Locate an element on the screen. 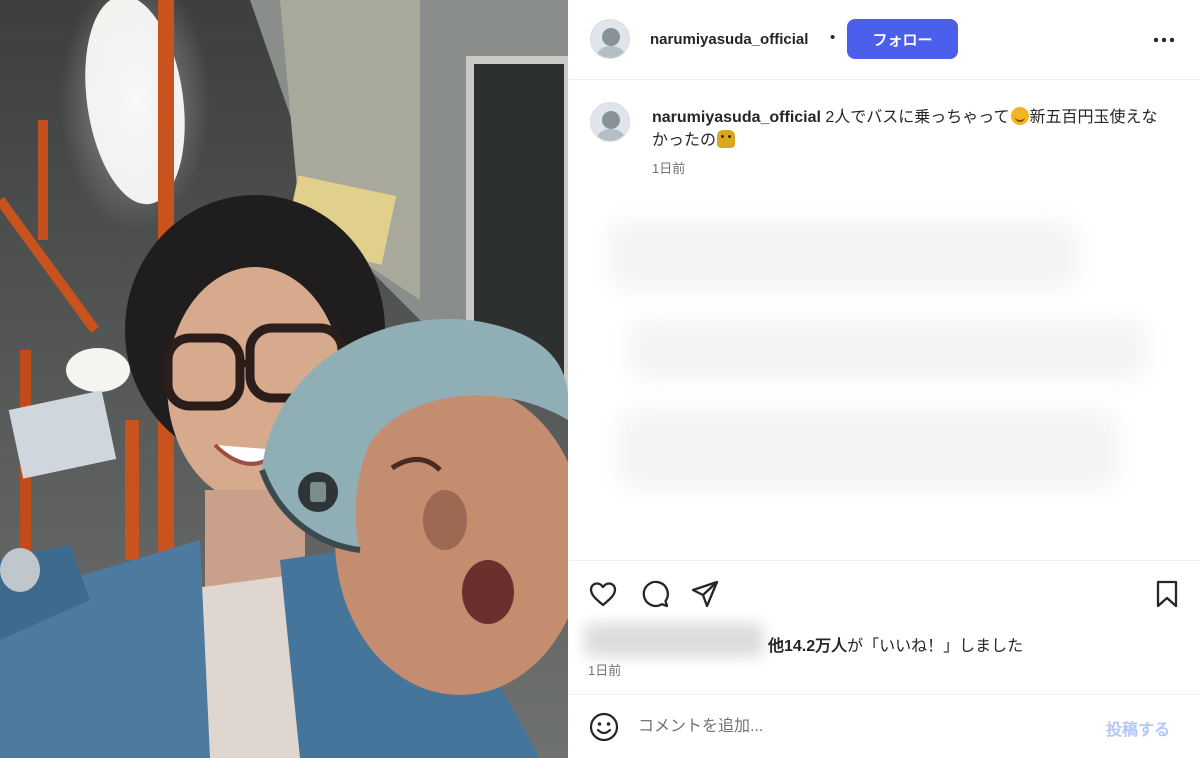 Image resolution: width=1200 pixels, height=758 pixels. more-options-icon is located at coordinates (1164, 40).